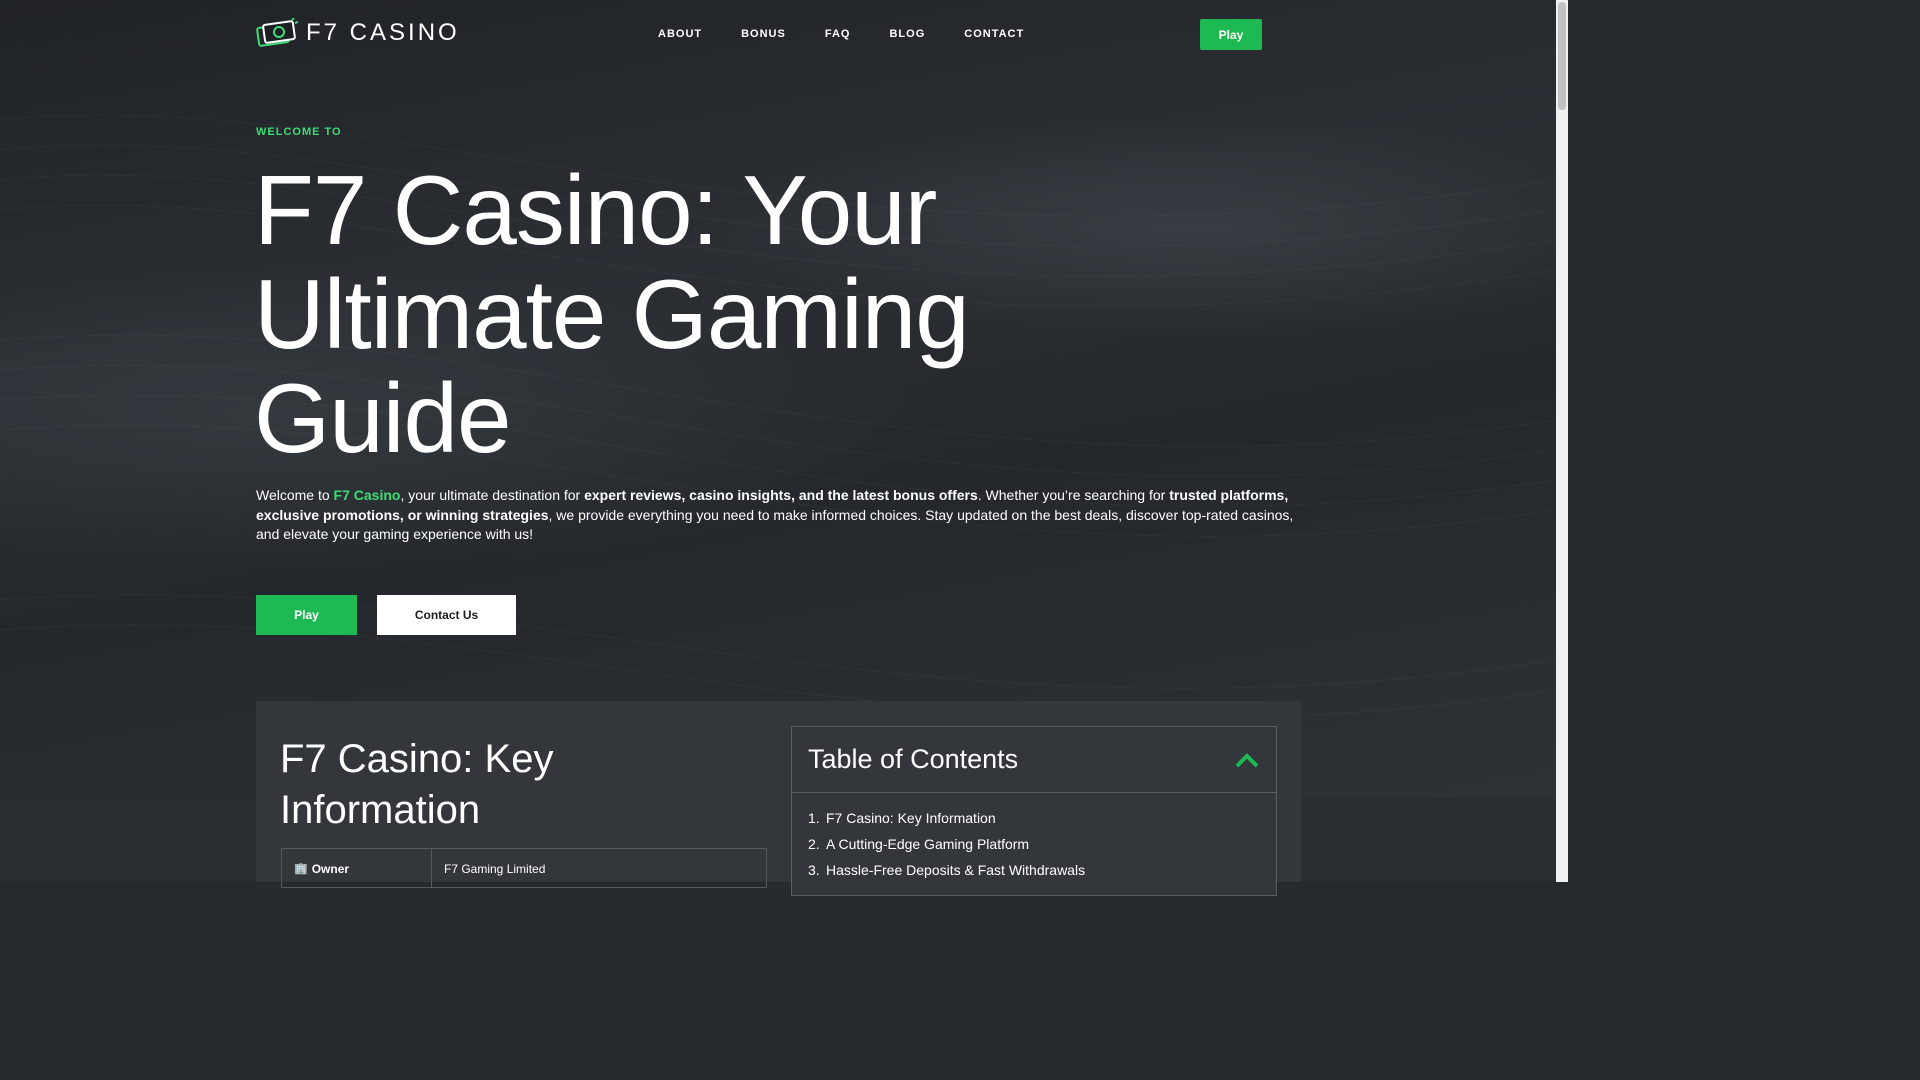 This screenshot has width=1920, height=1080. Describe the element at coordinates (913, 759) in the screenshot. I see `toc-title: Table of Contents` at that location.